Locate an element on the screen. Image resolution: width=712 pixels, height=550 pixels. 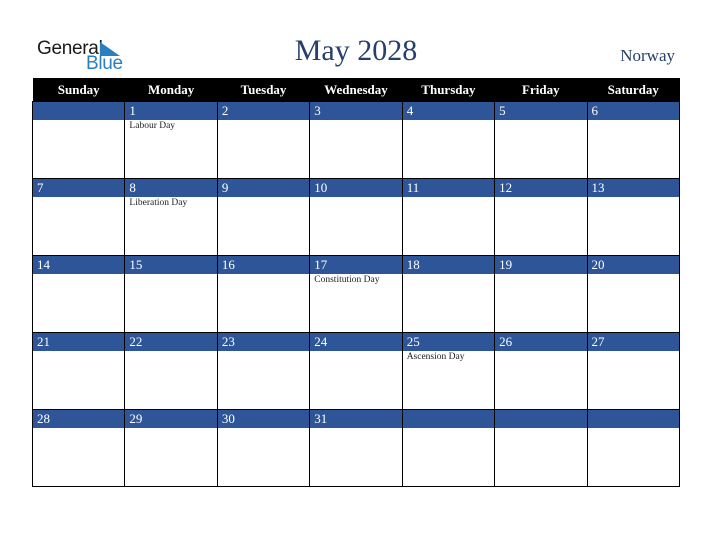
day-number: 10 is located at coordinates (356, 187).